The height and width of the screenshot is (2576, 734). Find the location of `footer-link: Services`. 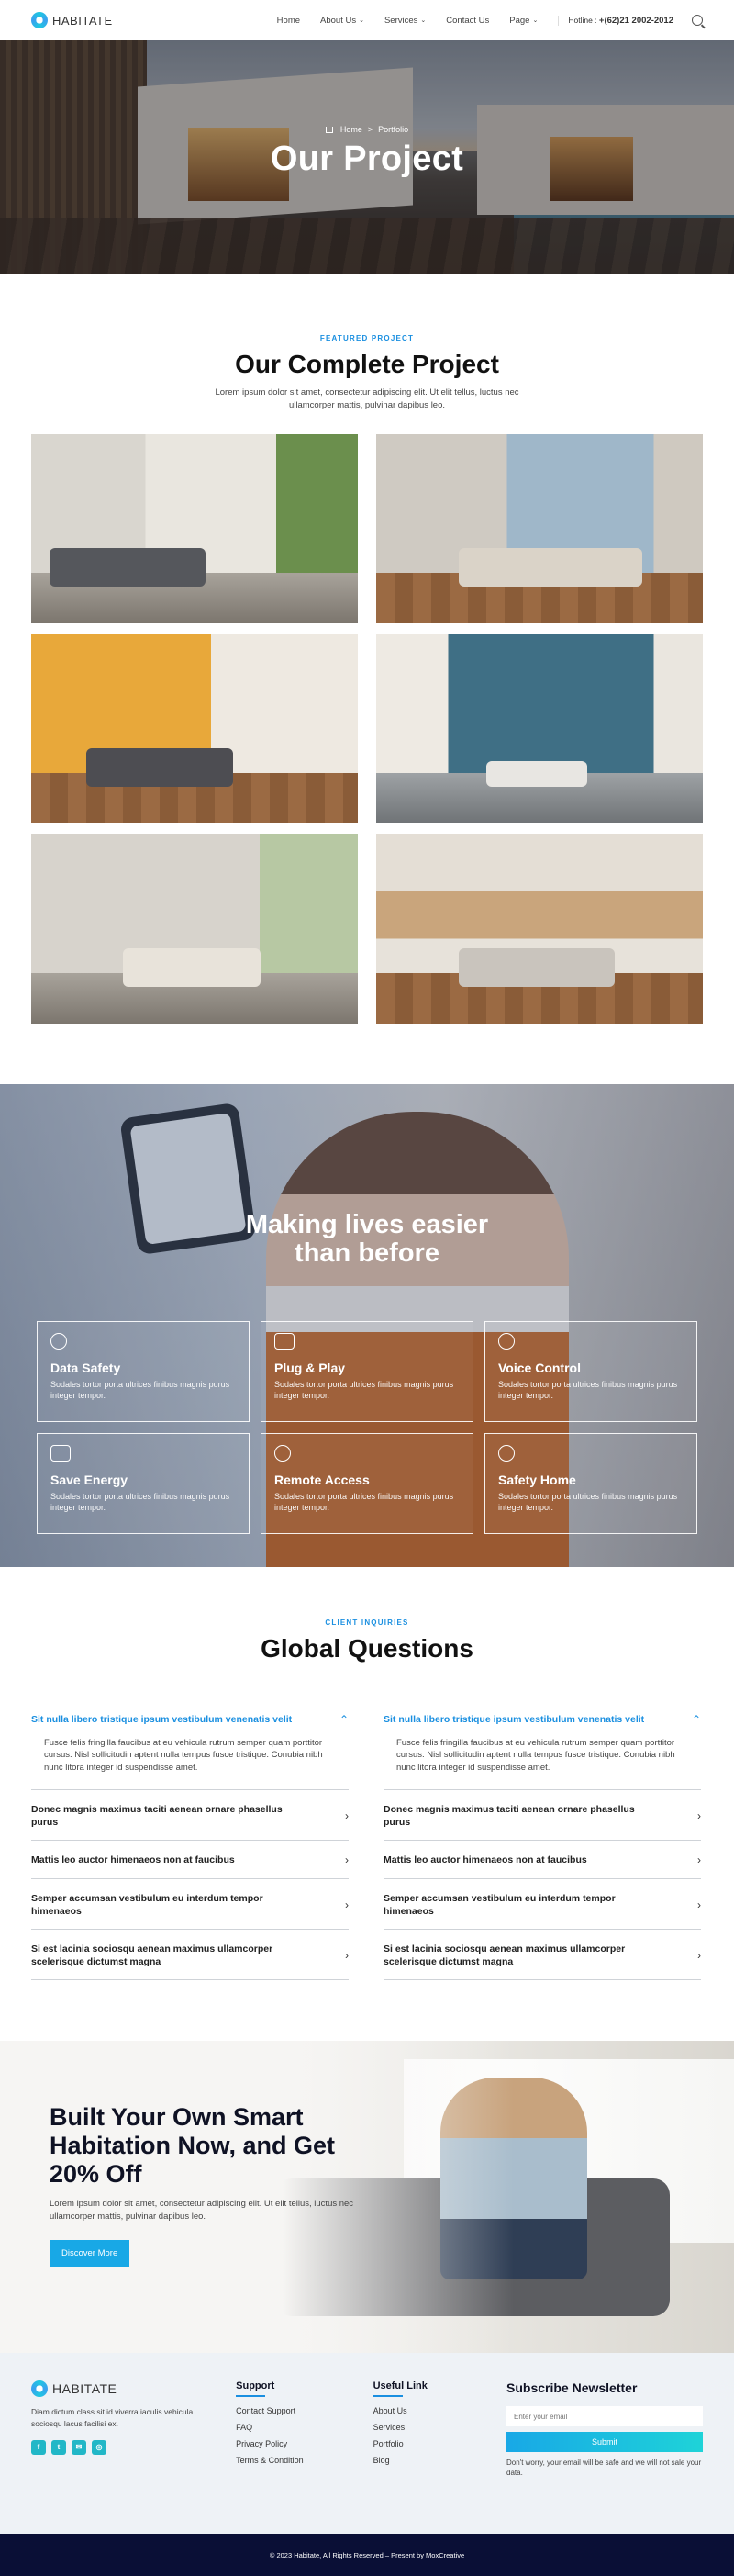

footer-link: Services is located at coordinates (439, 2427).